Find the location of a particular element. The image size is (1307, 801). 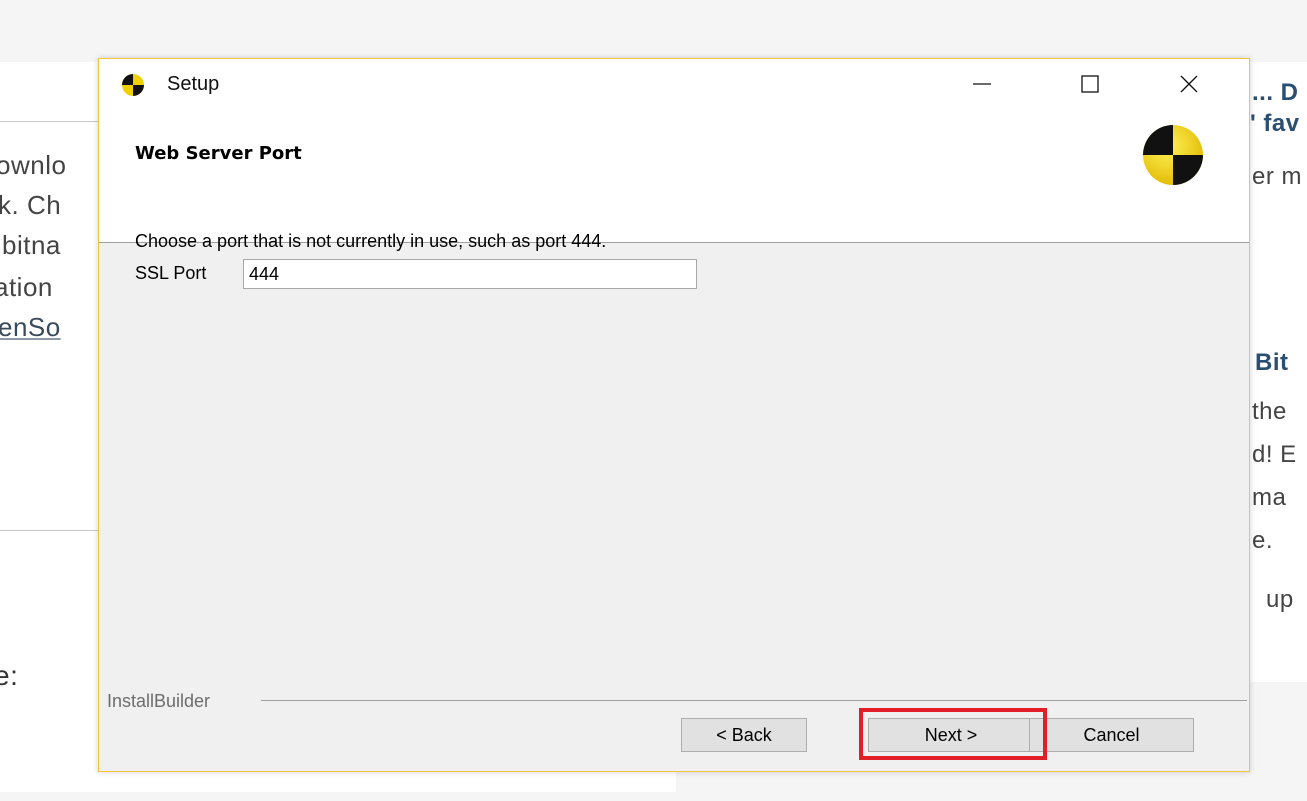

minimize-icon is located at coordinates (982, 84).